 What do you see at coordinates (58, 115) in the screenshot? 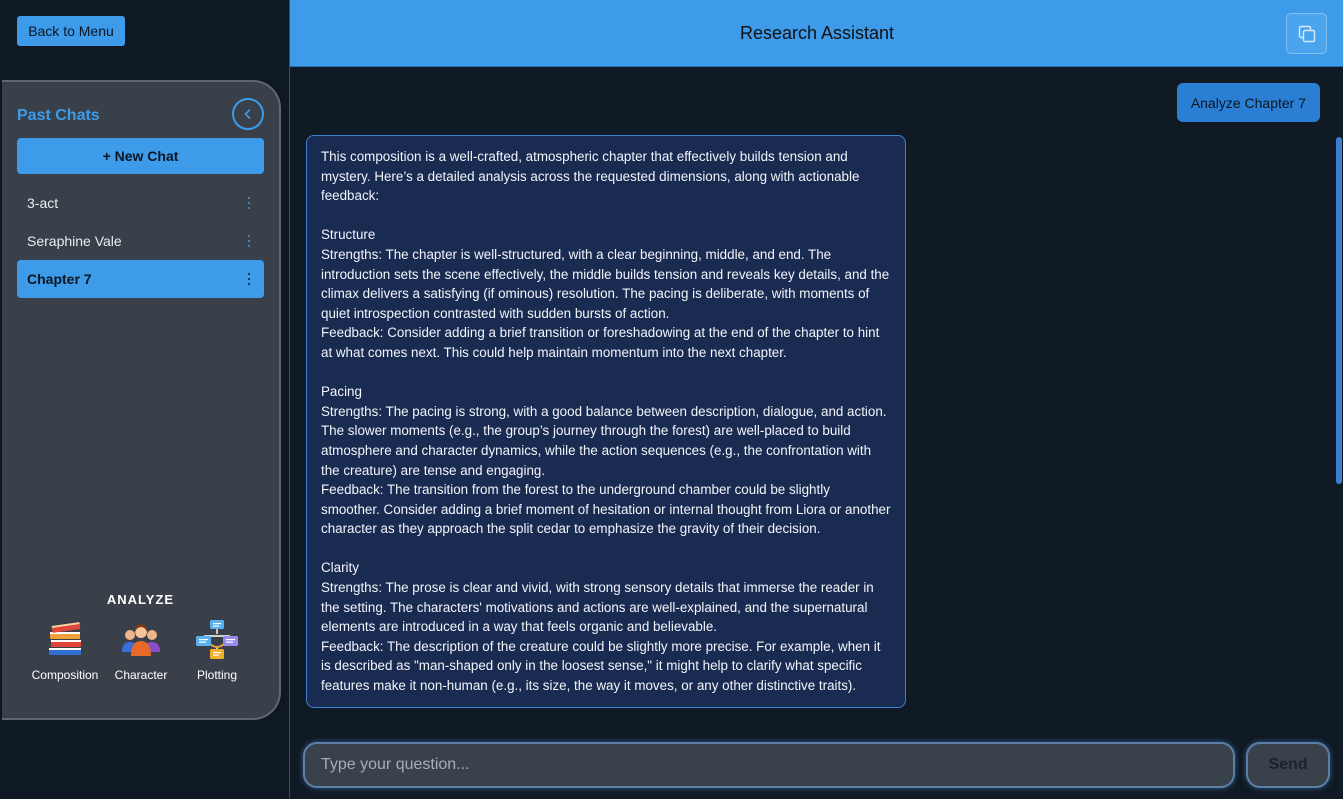
I see `past-chats-title: Past Chats` at bounding box center [58, 115].